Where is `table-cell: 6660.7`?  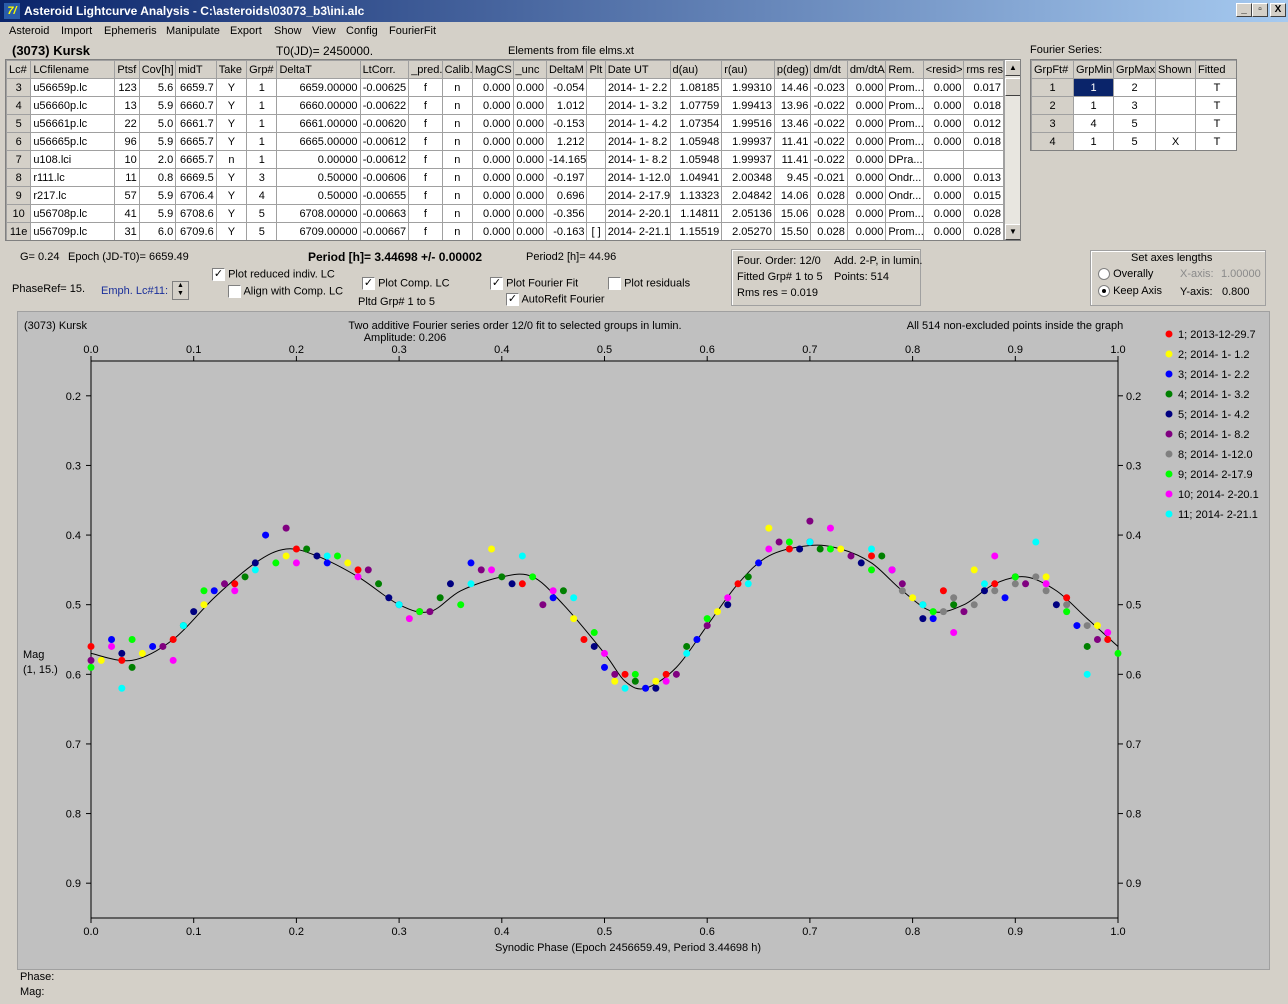
table-cell: 6660.7 is located at coordinates (196, 105).